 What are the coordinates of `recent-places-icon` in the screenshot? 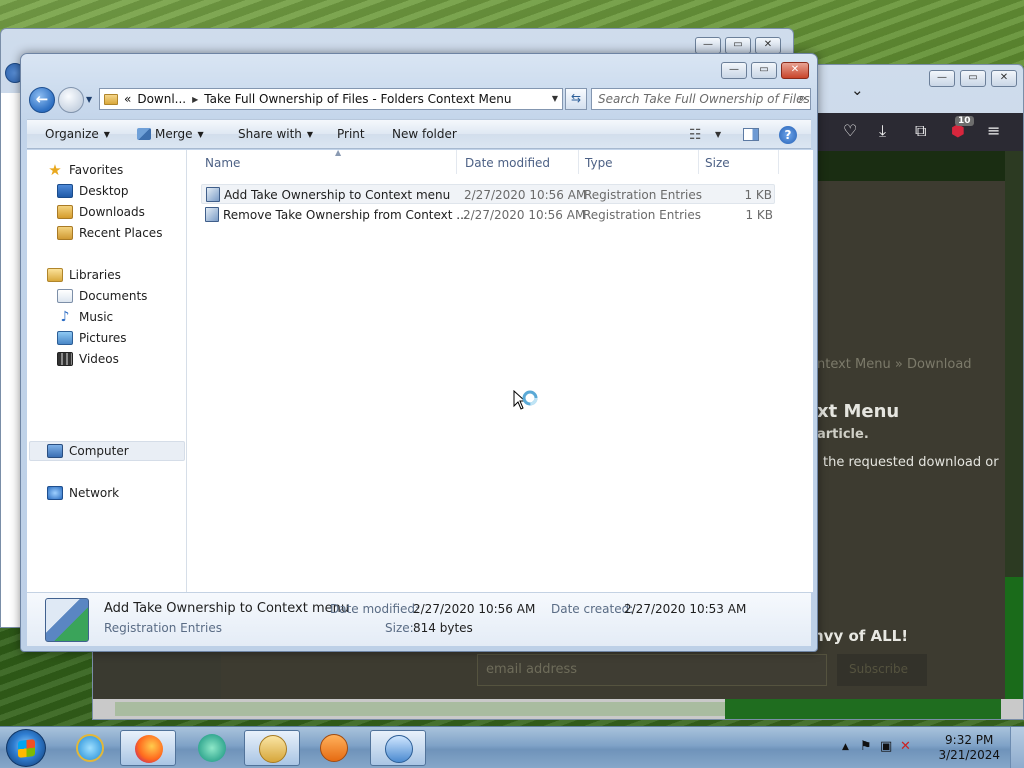 It's located at (65, 233).